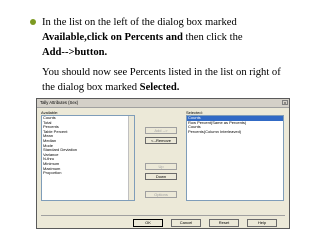  I want to click on close-icon: x, so click(285, 102).